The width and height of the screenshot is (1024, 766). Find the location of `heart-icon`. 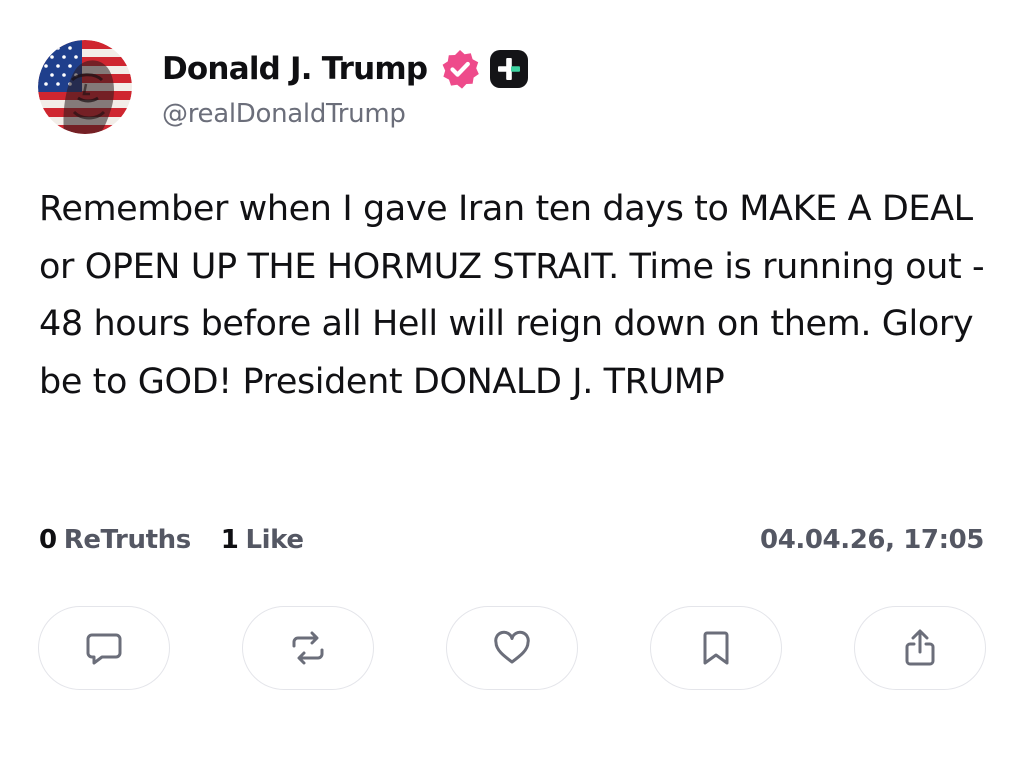

heart-icon is located at coordinates (512, 647).